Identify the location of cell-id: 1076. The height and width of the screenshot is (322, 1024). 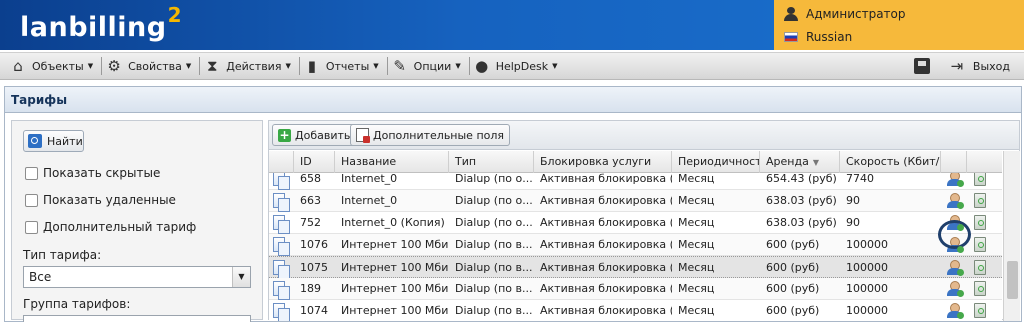
(314, 244).